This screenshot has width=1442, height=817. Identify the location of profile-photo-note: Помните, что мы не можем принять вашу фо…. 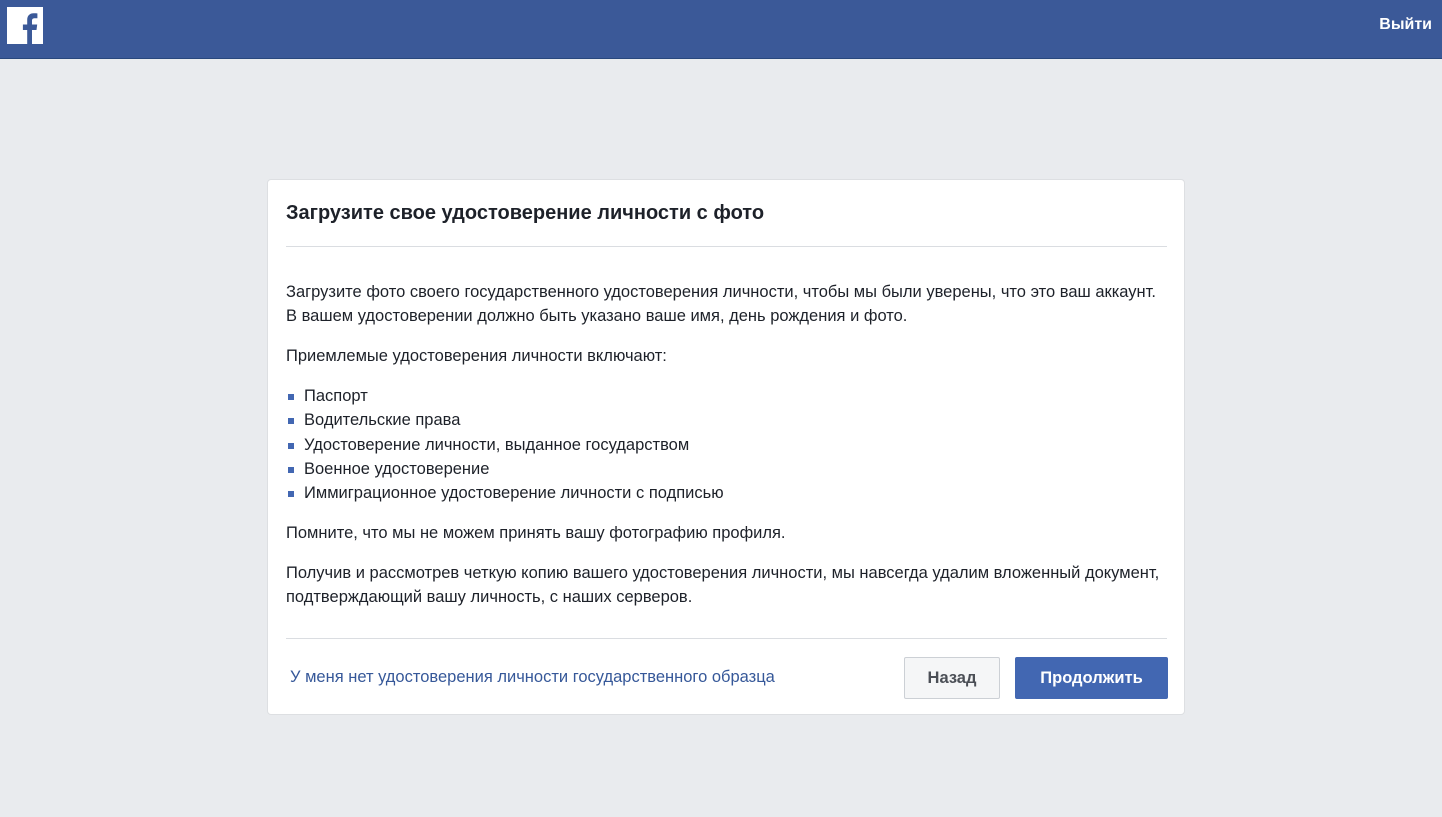
(536, 533).